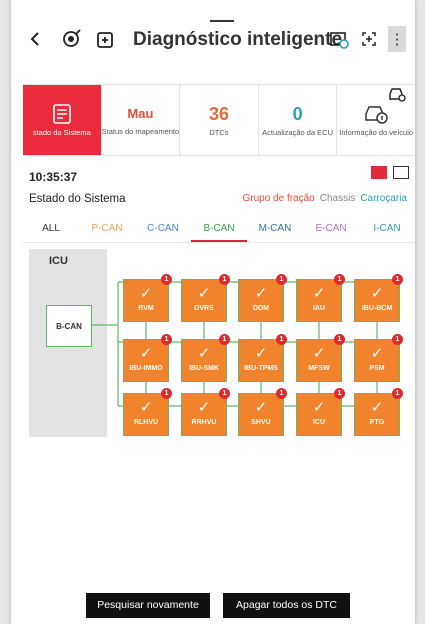  Describe the element at coordinates (35, 39) in the screenshot. I see `back-icon` at that location.